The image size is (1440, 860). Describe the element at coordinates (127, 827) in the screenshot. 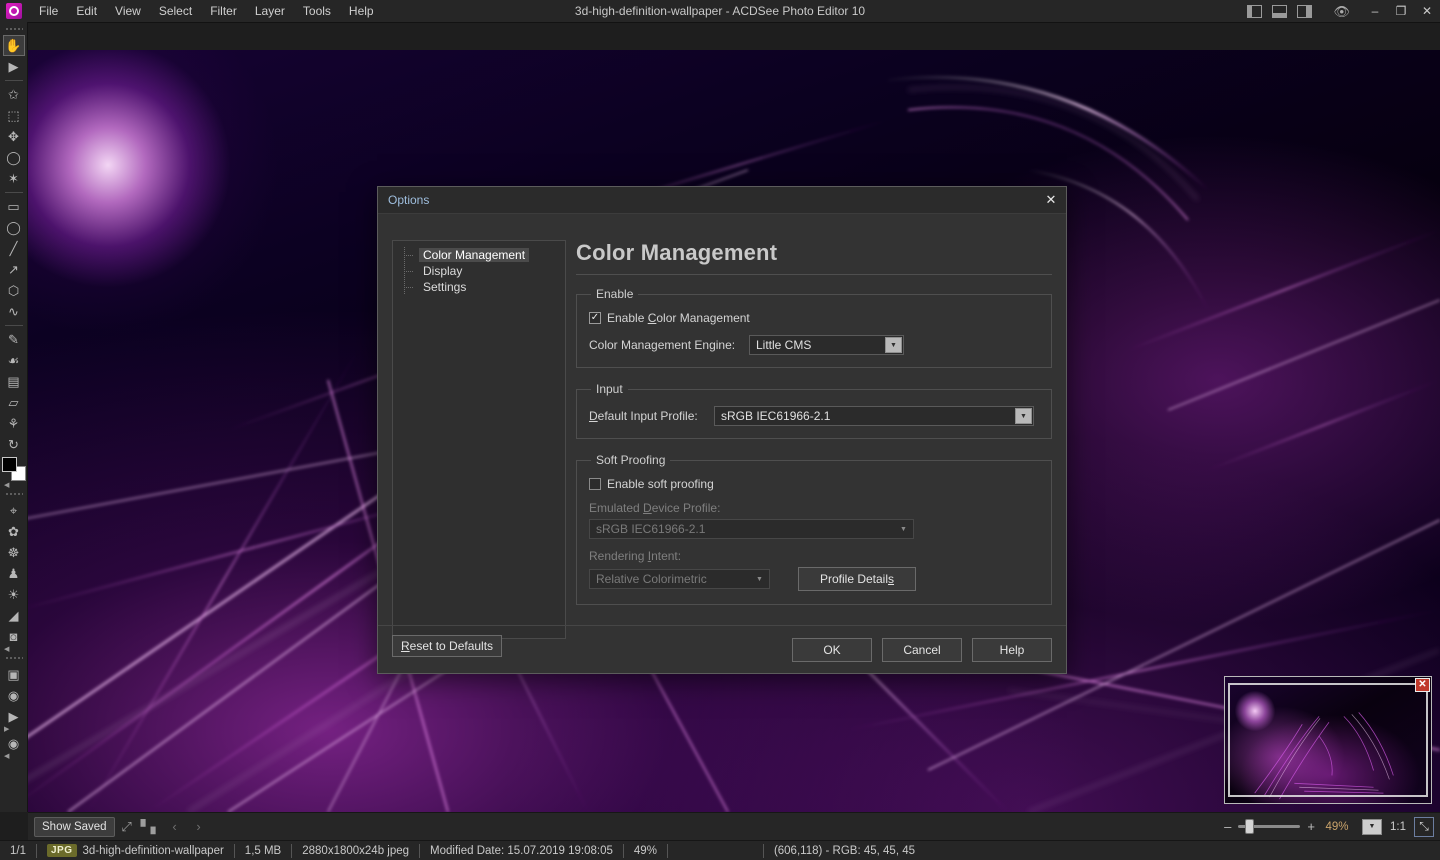

I see `fullscreen-icon: ⤢` at that location.